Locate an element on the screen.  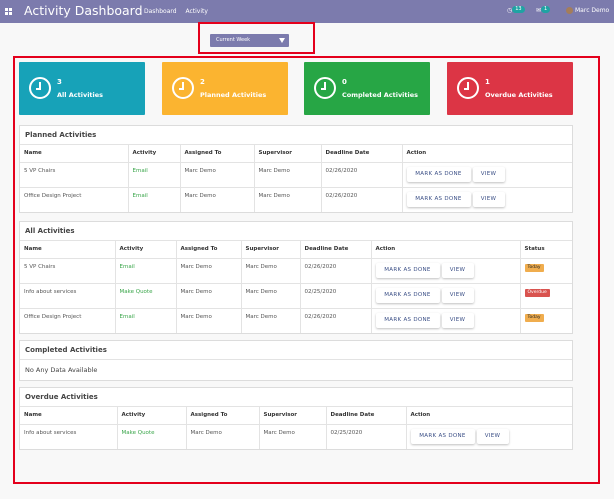
card-overdue-activities: 1 Overdue Activities is located at coordinates (510, 88).